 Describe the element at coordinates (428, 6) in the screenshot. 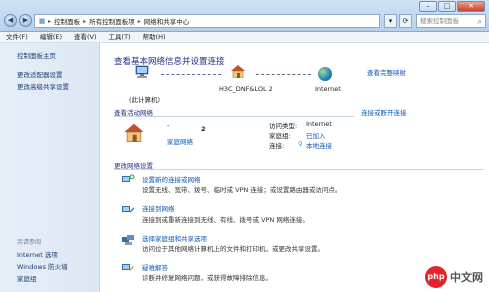

I see `minimize-button: –` at that location.